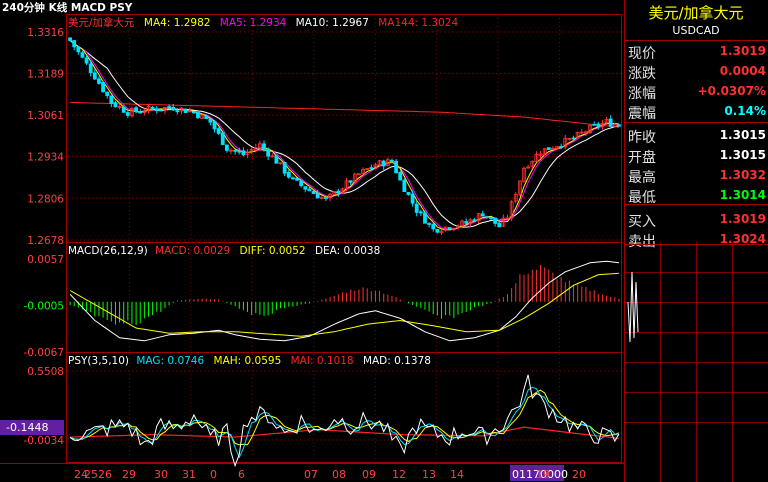 The image size is (768, 482). What do you see at coordinates (579, 474) in the screenshot?
I see `x-tick-label: 20` at bounding box center [579, 474].